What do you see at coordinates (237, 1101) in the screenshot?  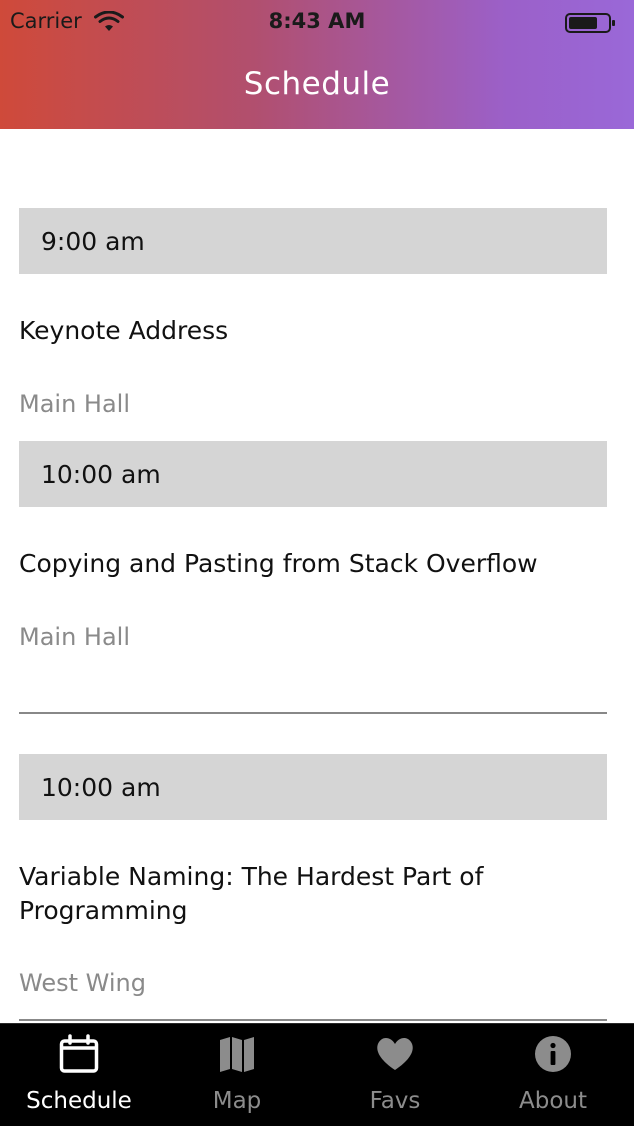 I see `tab-label: Map` at bounding box center [237, 1101].